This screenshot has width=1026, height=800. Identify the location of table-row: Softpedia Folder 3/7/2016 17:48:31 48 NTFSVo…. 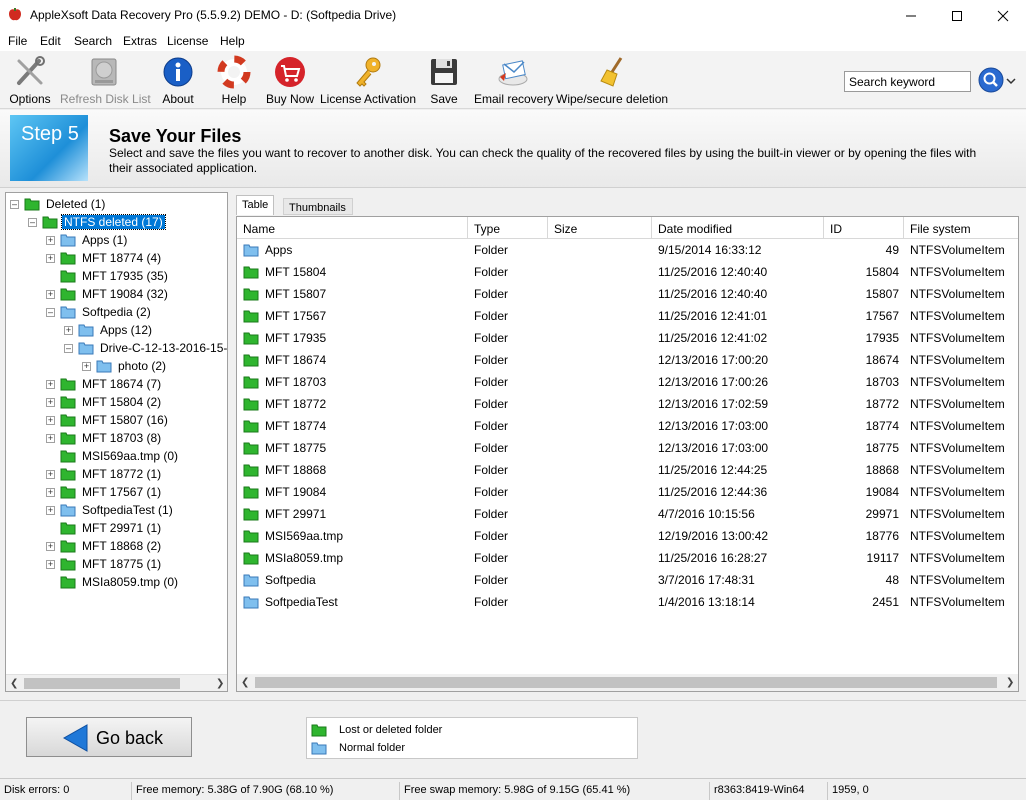
(627, 580).